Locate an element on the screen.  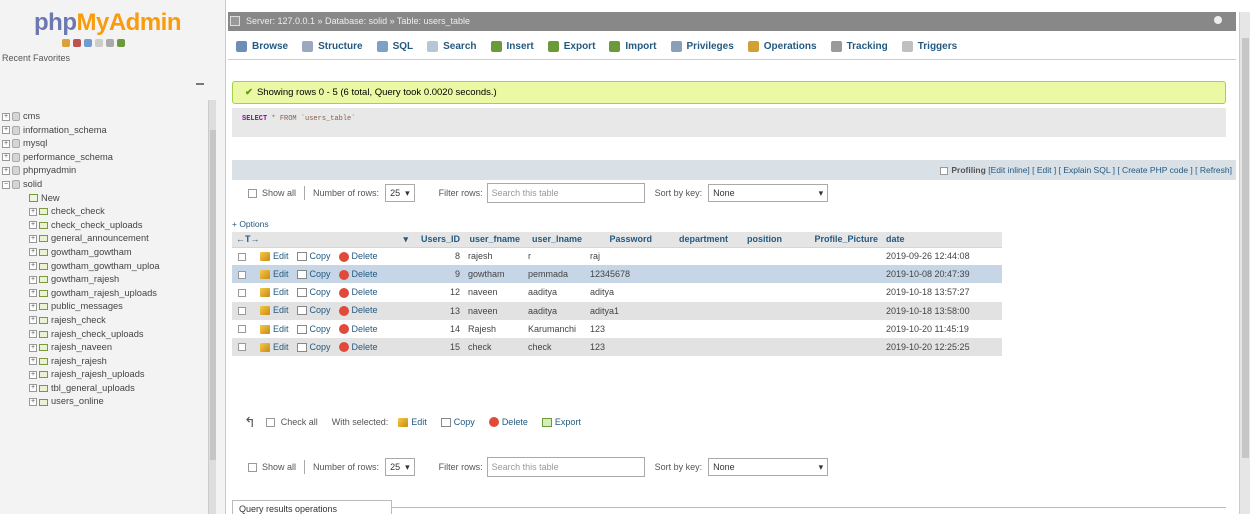
tree-item: + rajesh_naveen is located at coordinates (104, 348).